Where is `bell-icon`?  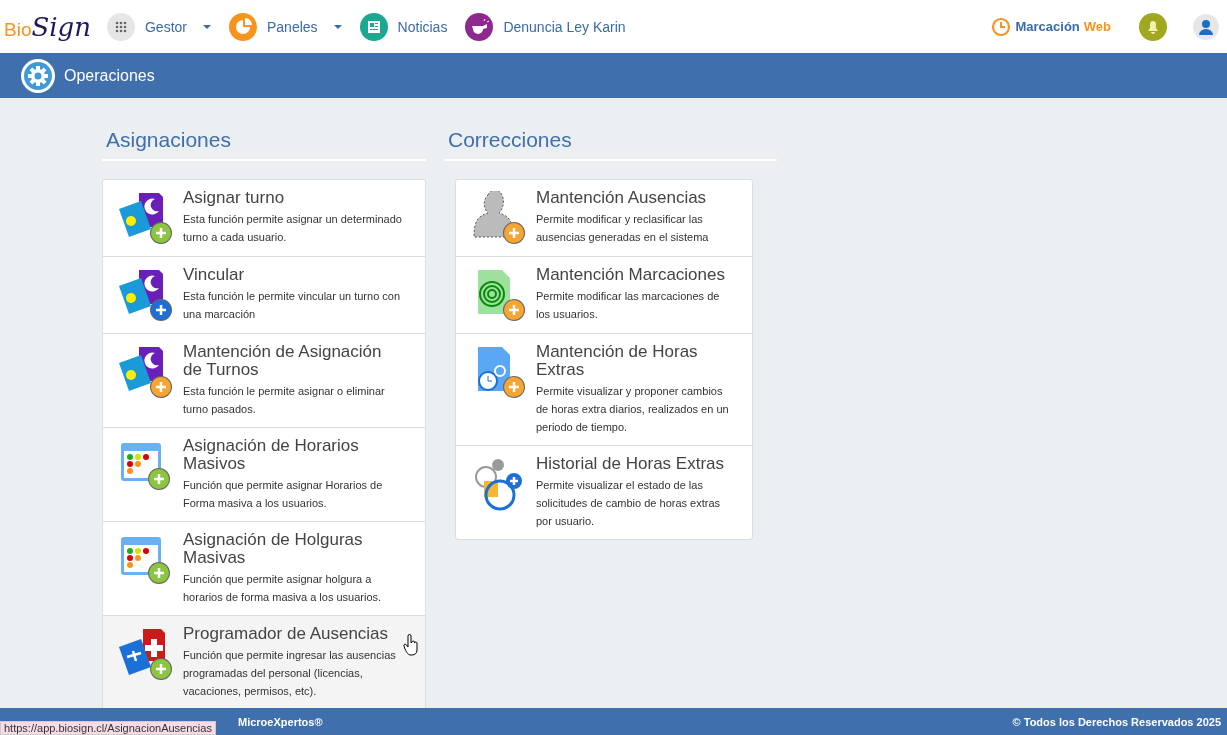 bell-icon is located at coordinates (1153, 26).